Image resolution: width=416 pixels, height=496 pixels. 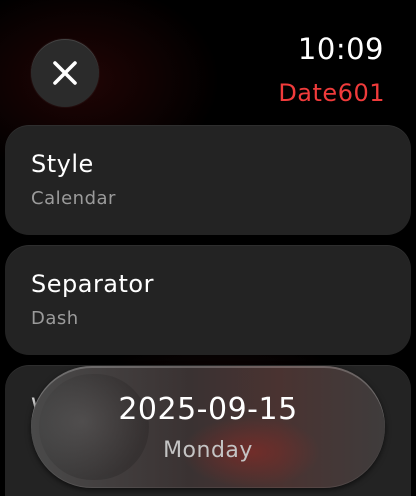 I want to click on clock-time: 10:09, so click(x=340, y=49).